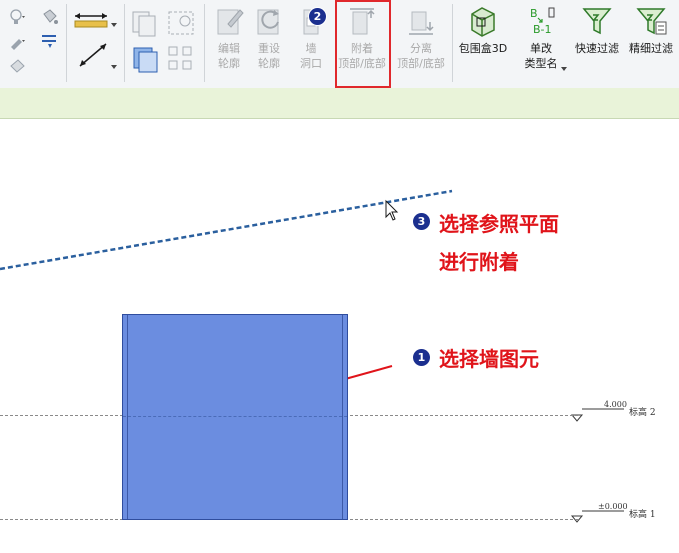 This screenshot has width=679, height=553. I want to click on quick-filter-button: 快速过滤, so click(597, 43).